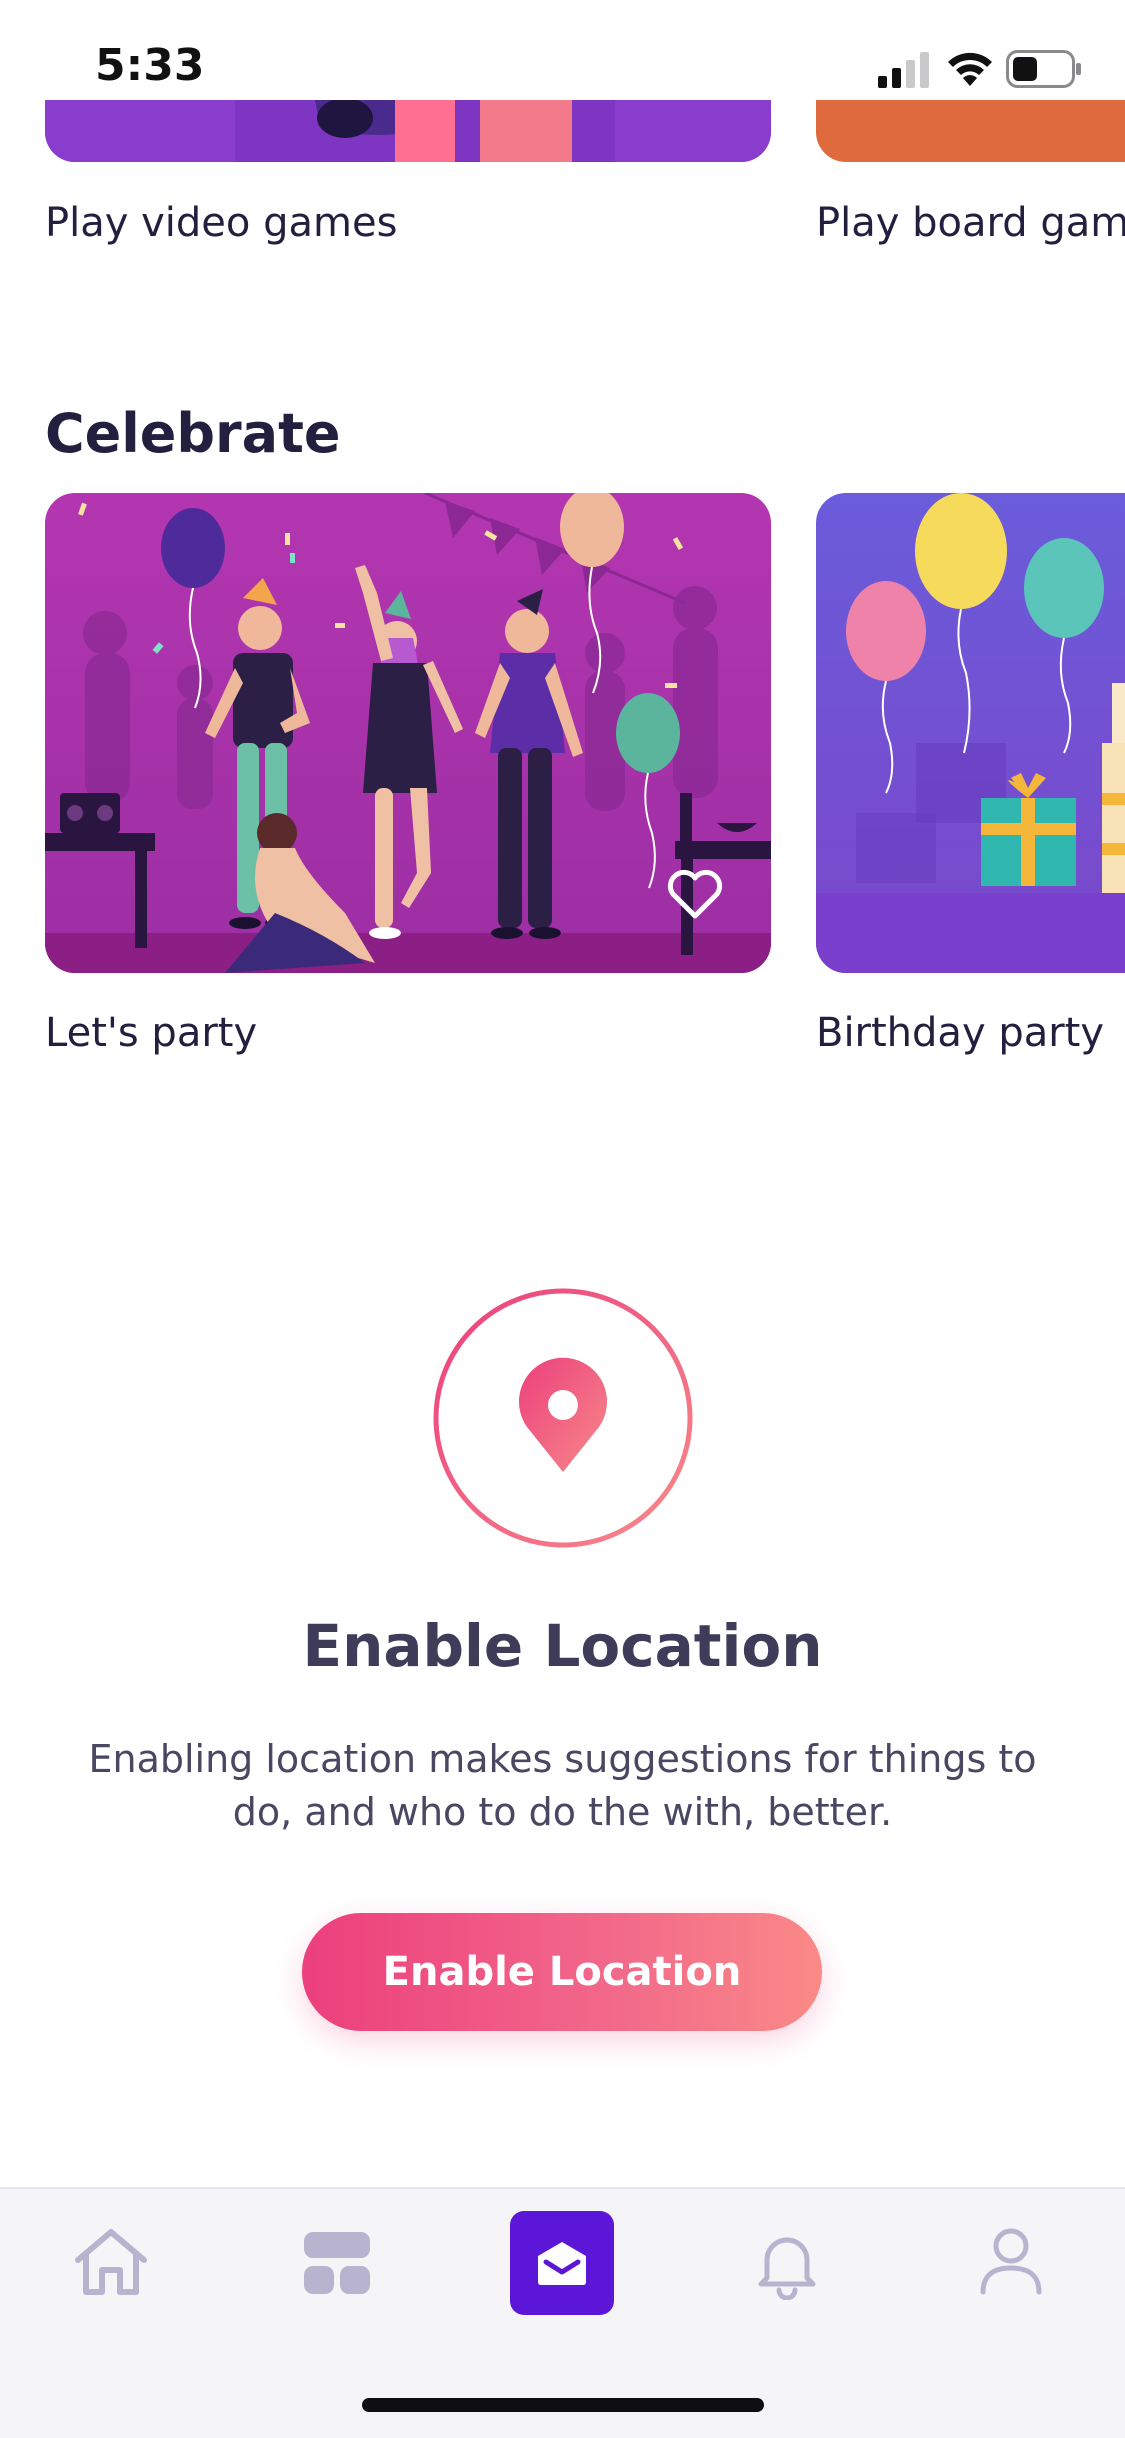  I want to click on heart-icon, so click(695, 896).